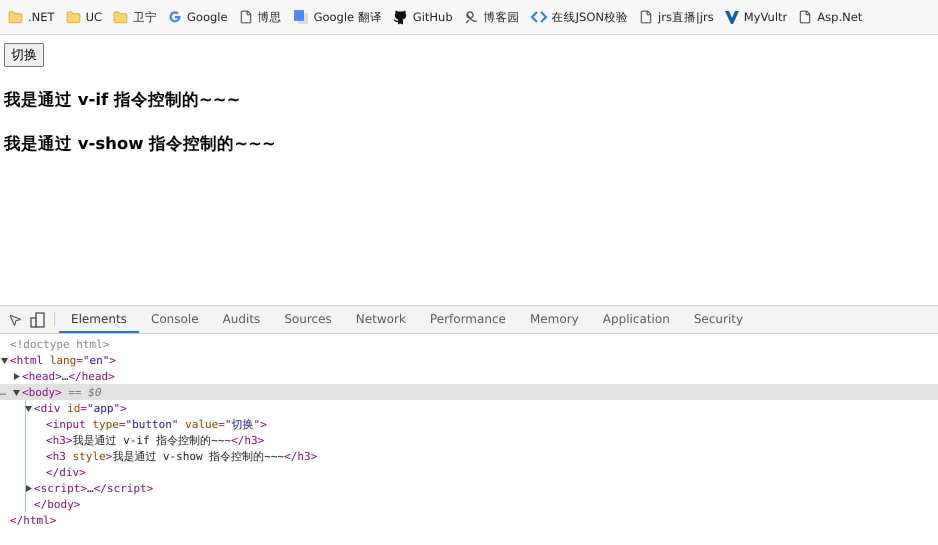 This screenshot has width=938, height=545. Describe the element at coordinates (175, 17) in the screenshot. I see `google-icon` at that location.